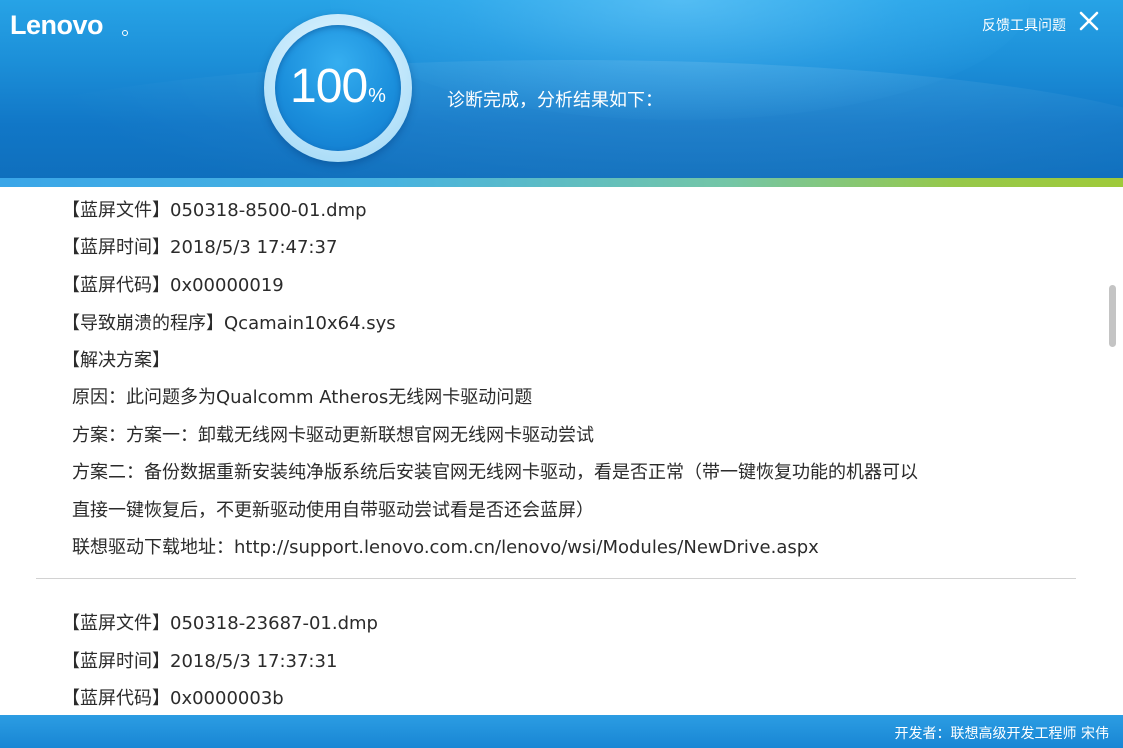 The width and height of the screenshot is (1123, 748). Describe the element at coordinates (555, 100) in the screenshot. I see `diagnosis-status: 诊断完成，分析结果如下：` at that location.